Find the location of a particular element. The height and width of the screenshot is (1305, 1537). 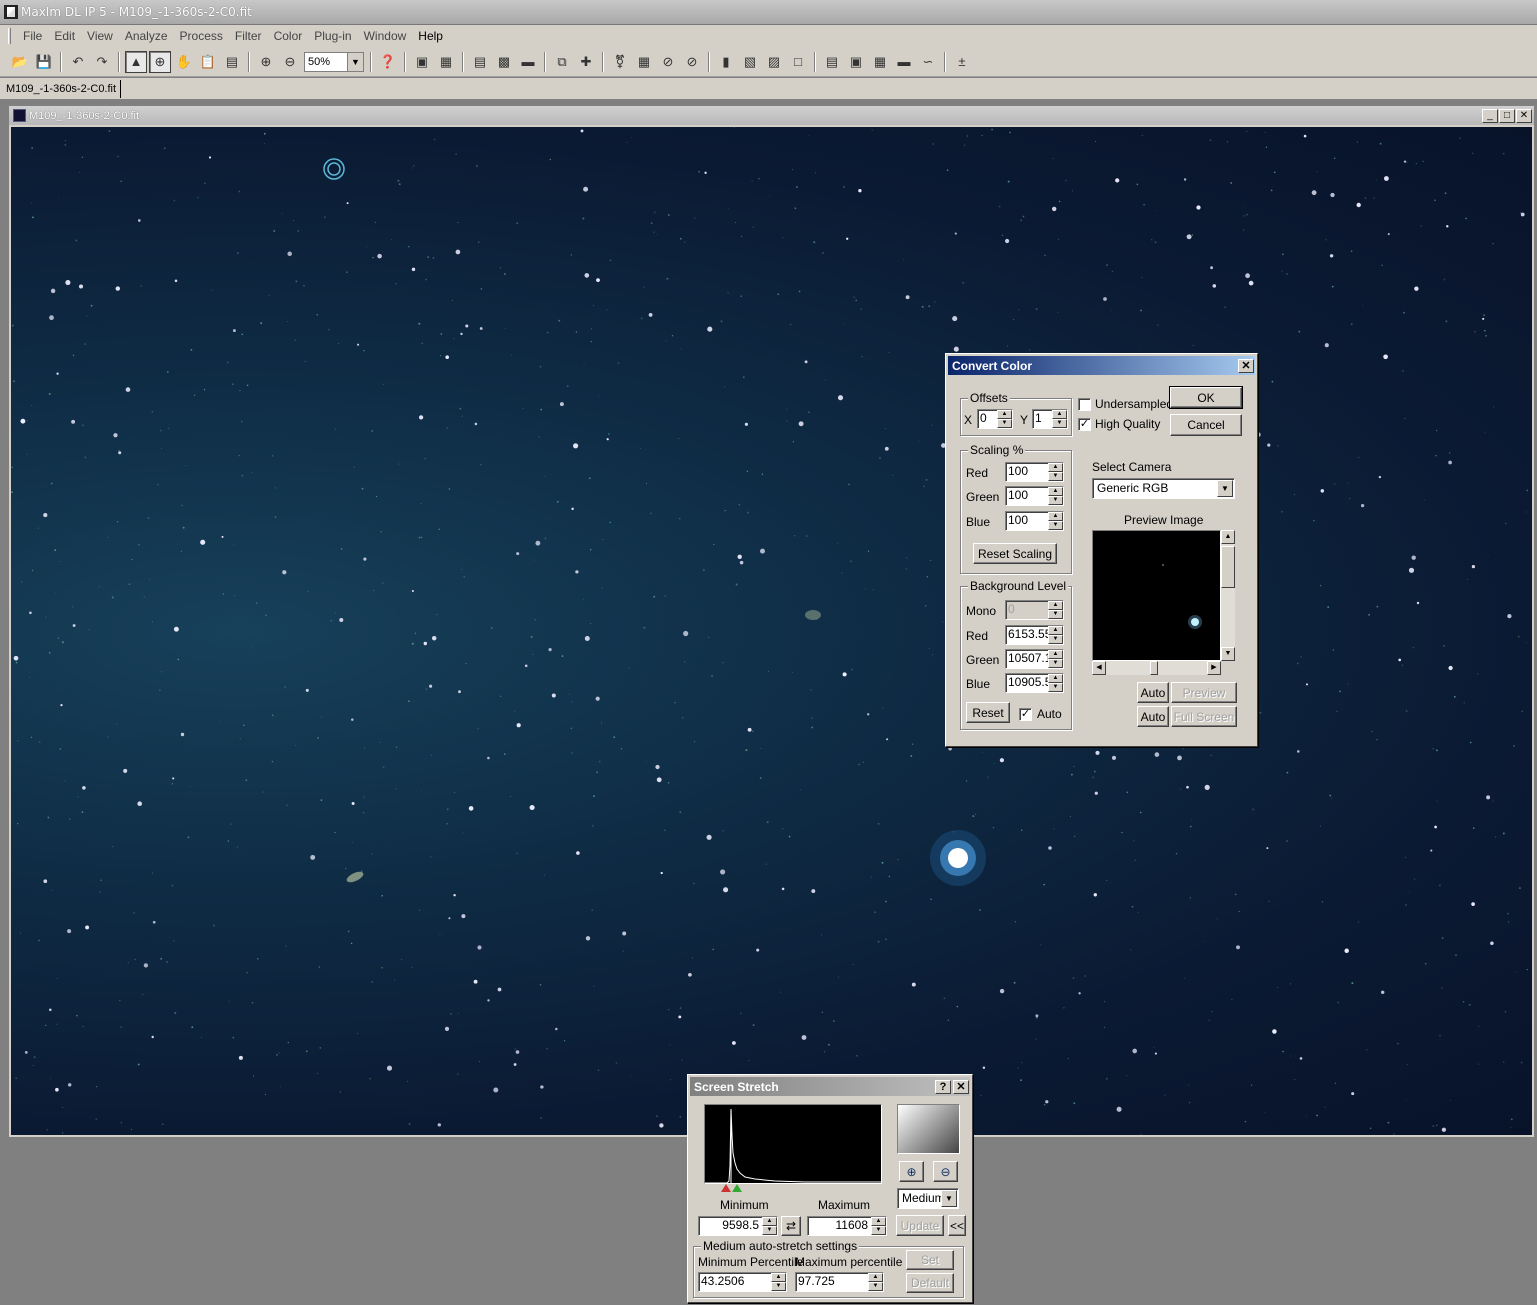

reset-scaling-button: Reset Scaling is located at coordinates (1015, 553).